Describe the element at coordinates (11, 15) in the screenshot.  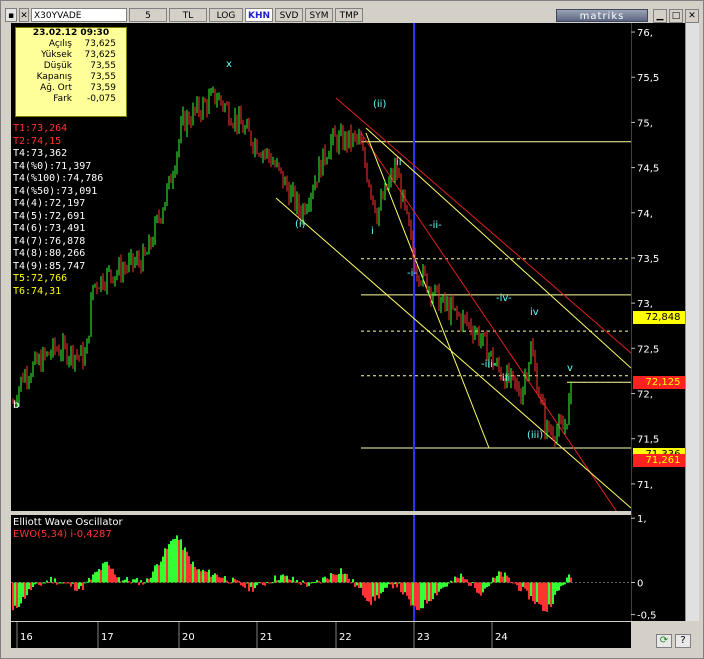
I see `window-menu-button: ▪` at that location.